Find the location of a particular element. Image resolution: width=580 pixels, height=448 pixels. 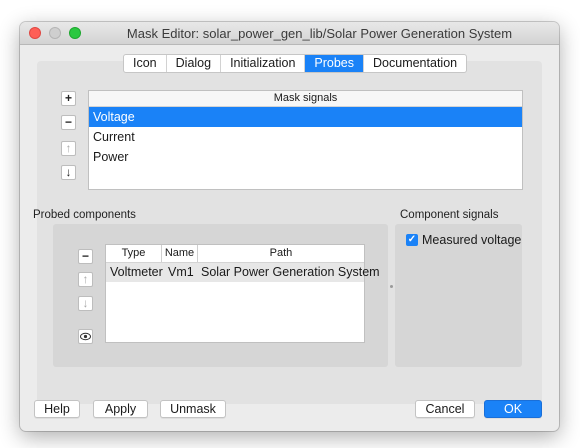

mask-signal-row-current: Current is located at coordinates (305, 137).